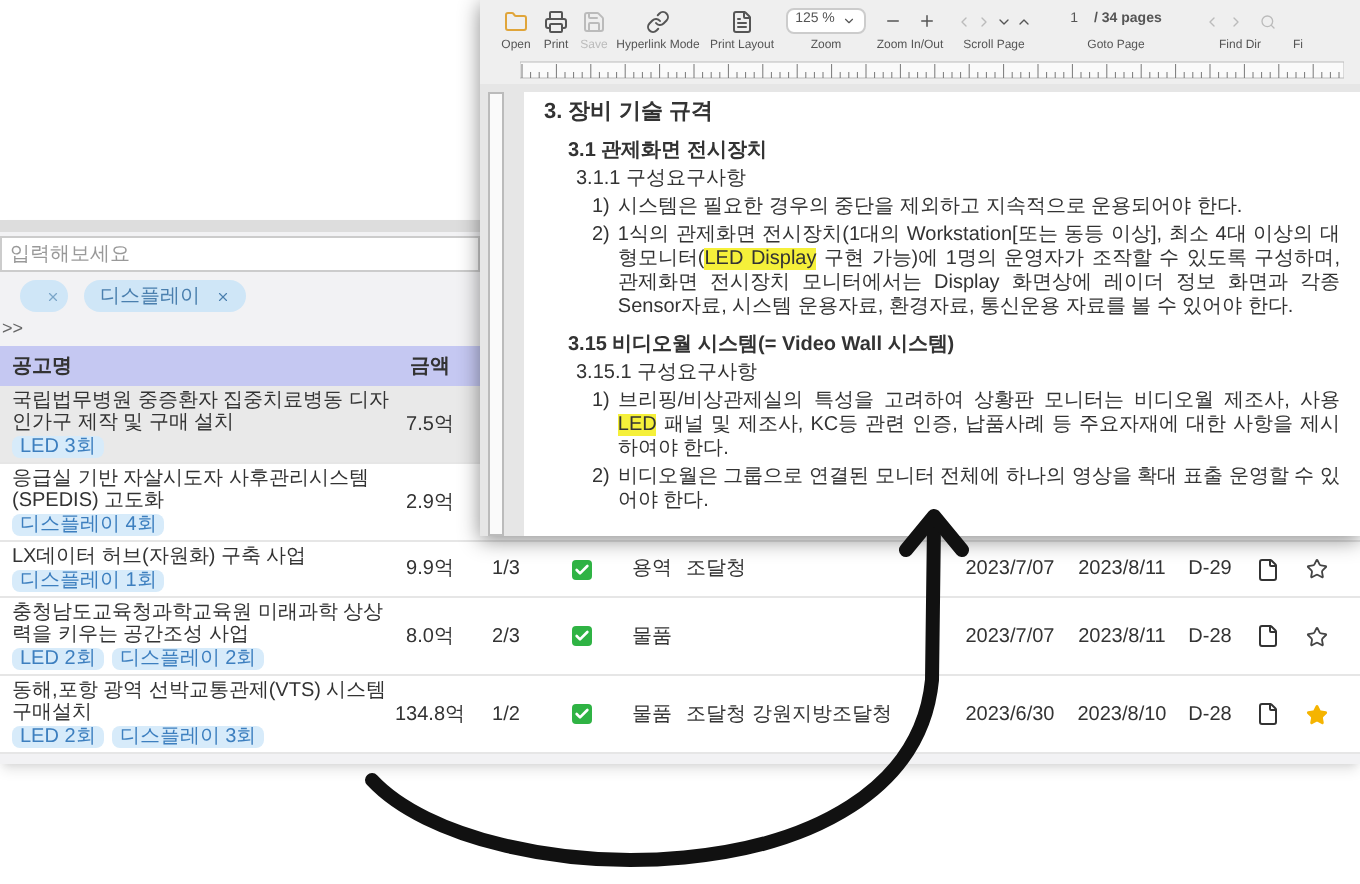  What do you see at coordinates (668, 374) in the screenshot?
I see `clause-heading: 3.15.1 구성요구사항` at bounding box center [668, 374].